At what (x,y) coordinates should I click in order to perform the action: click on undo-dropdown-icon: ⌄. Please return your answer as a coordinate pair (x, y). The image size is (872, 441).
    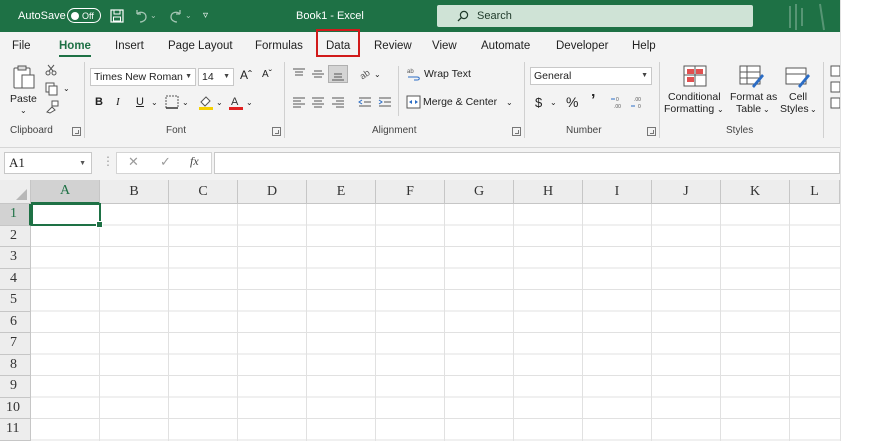
    Looking at the image, I should click on (153, 15).